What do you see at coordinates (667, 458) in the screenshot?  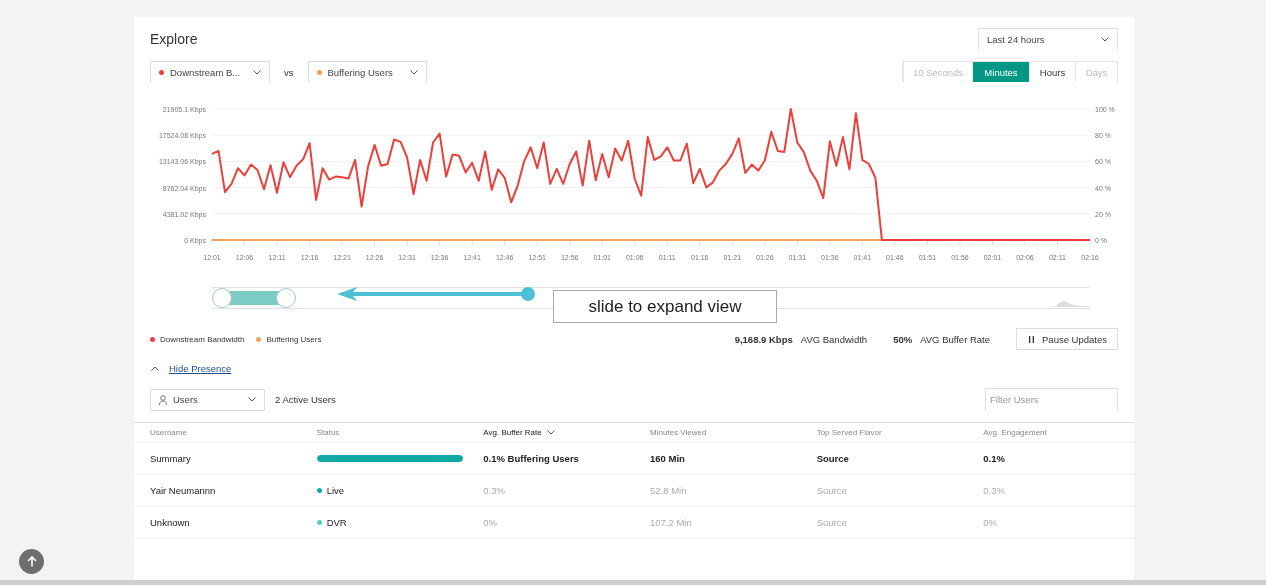 I see `table-cell: 160 Min` at bounding box center [667, 458].